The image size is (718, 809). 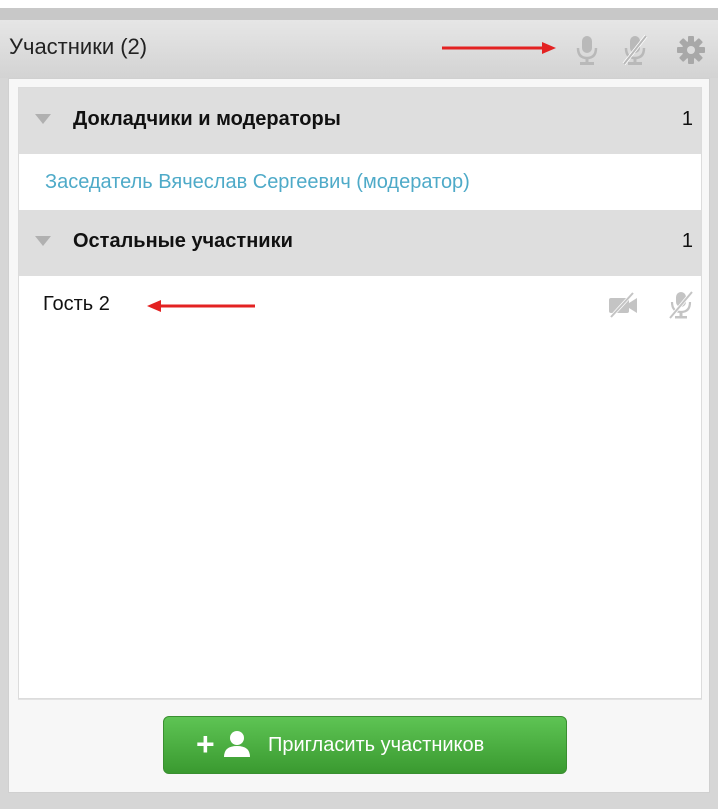 I want to click on participant-name: Гость 2, so click(x=76, y=304).